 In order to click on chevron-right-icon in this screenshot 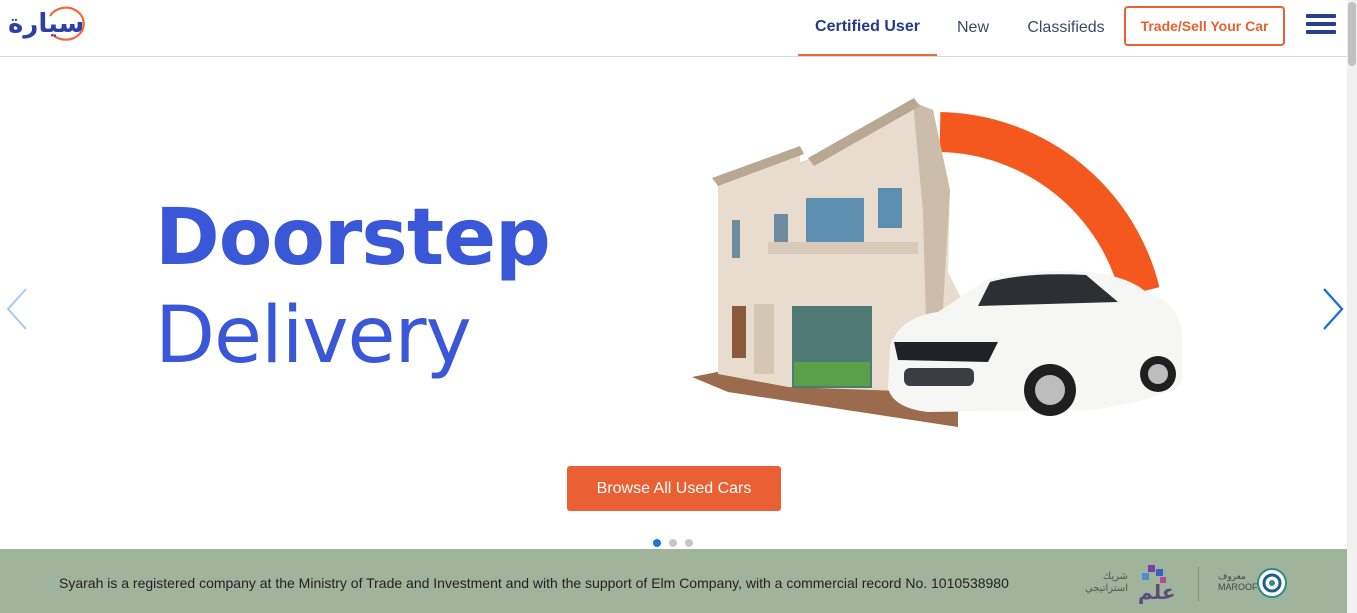, I will do `click(1333, 309)`.